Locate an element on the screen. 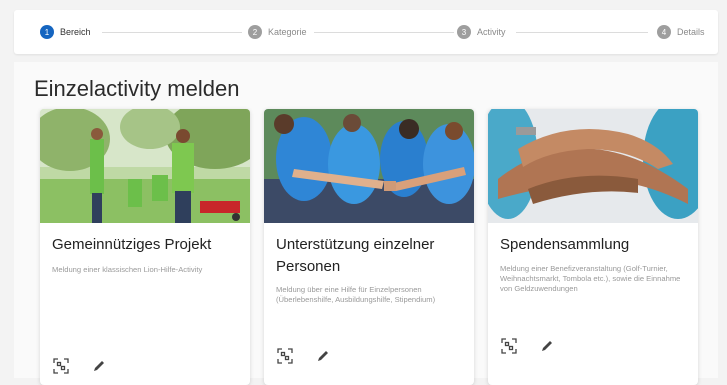 Image resolution: width=727 pixels, height=385 pixels. step-details: 4 Details is located at coordinates (681, 32).